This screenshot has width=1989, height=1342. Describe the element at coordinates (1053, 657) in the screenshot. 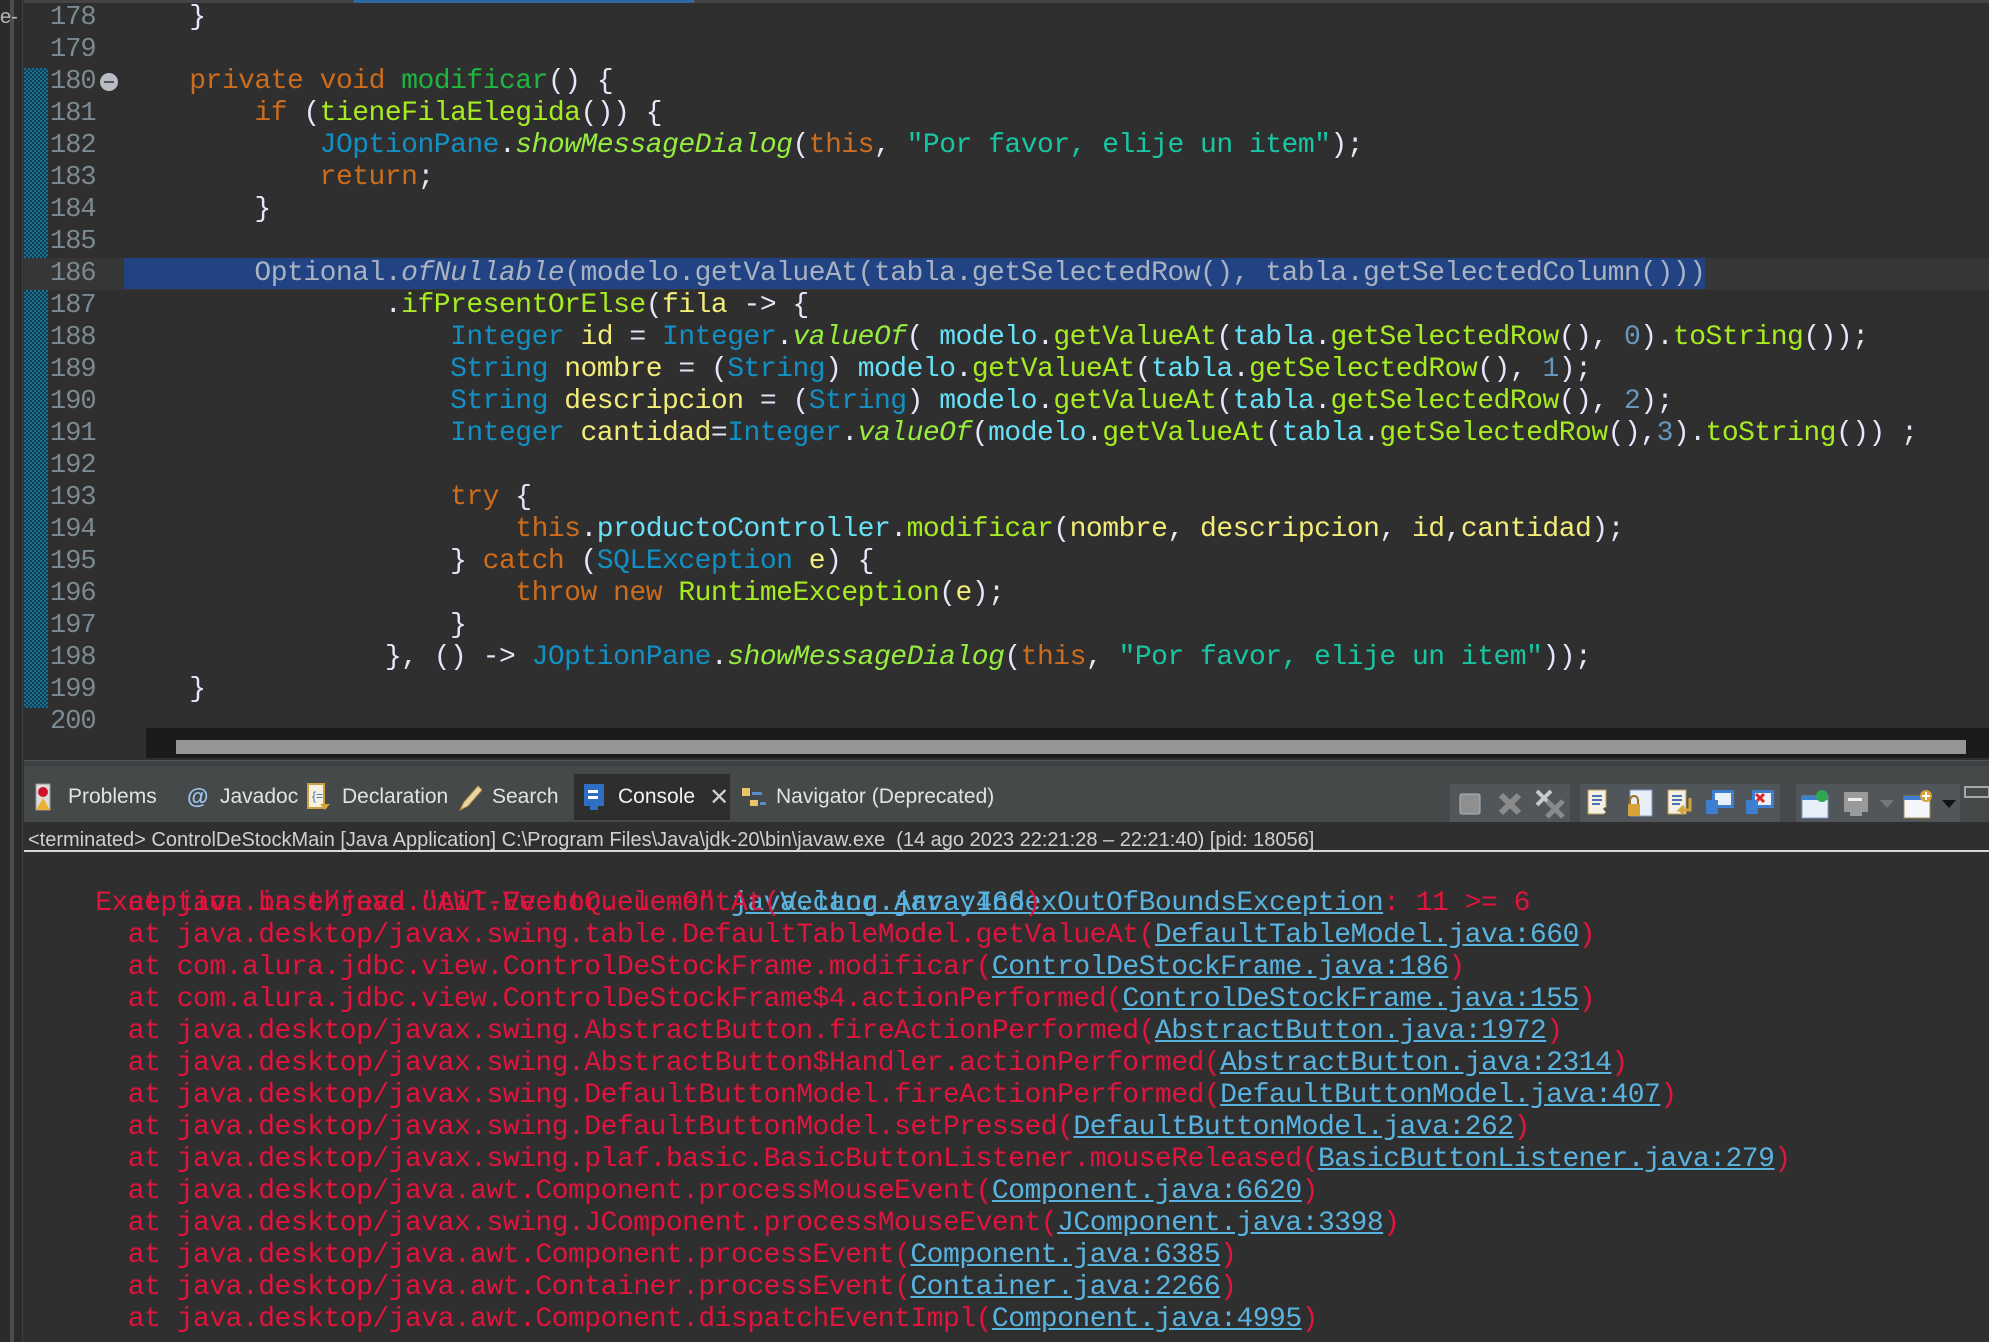

I see `code-token: this` at that location.